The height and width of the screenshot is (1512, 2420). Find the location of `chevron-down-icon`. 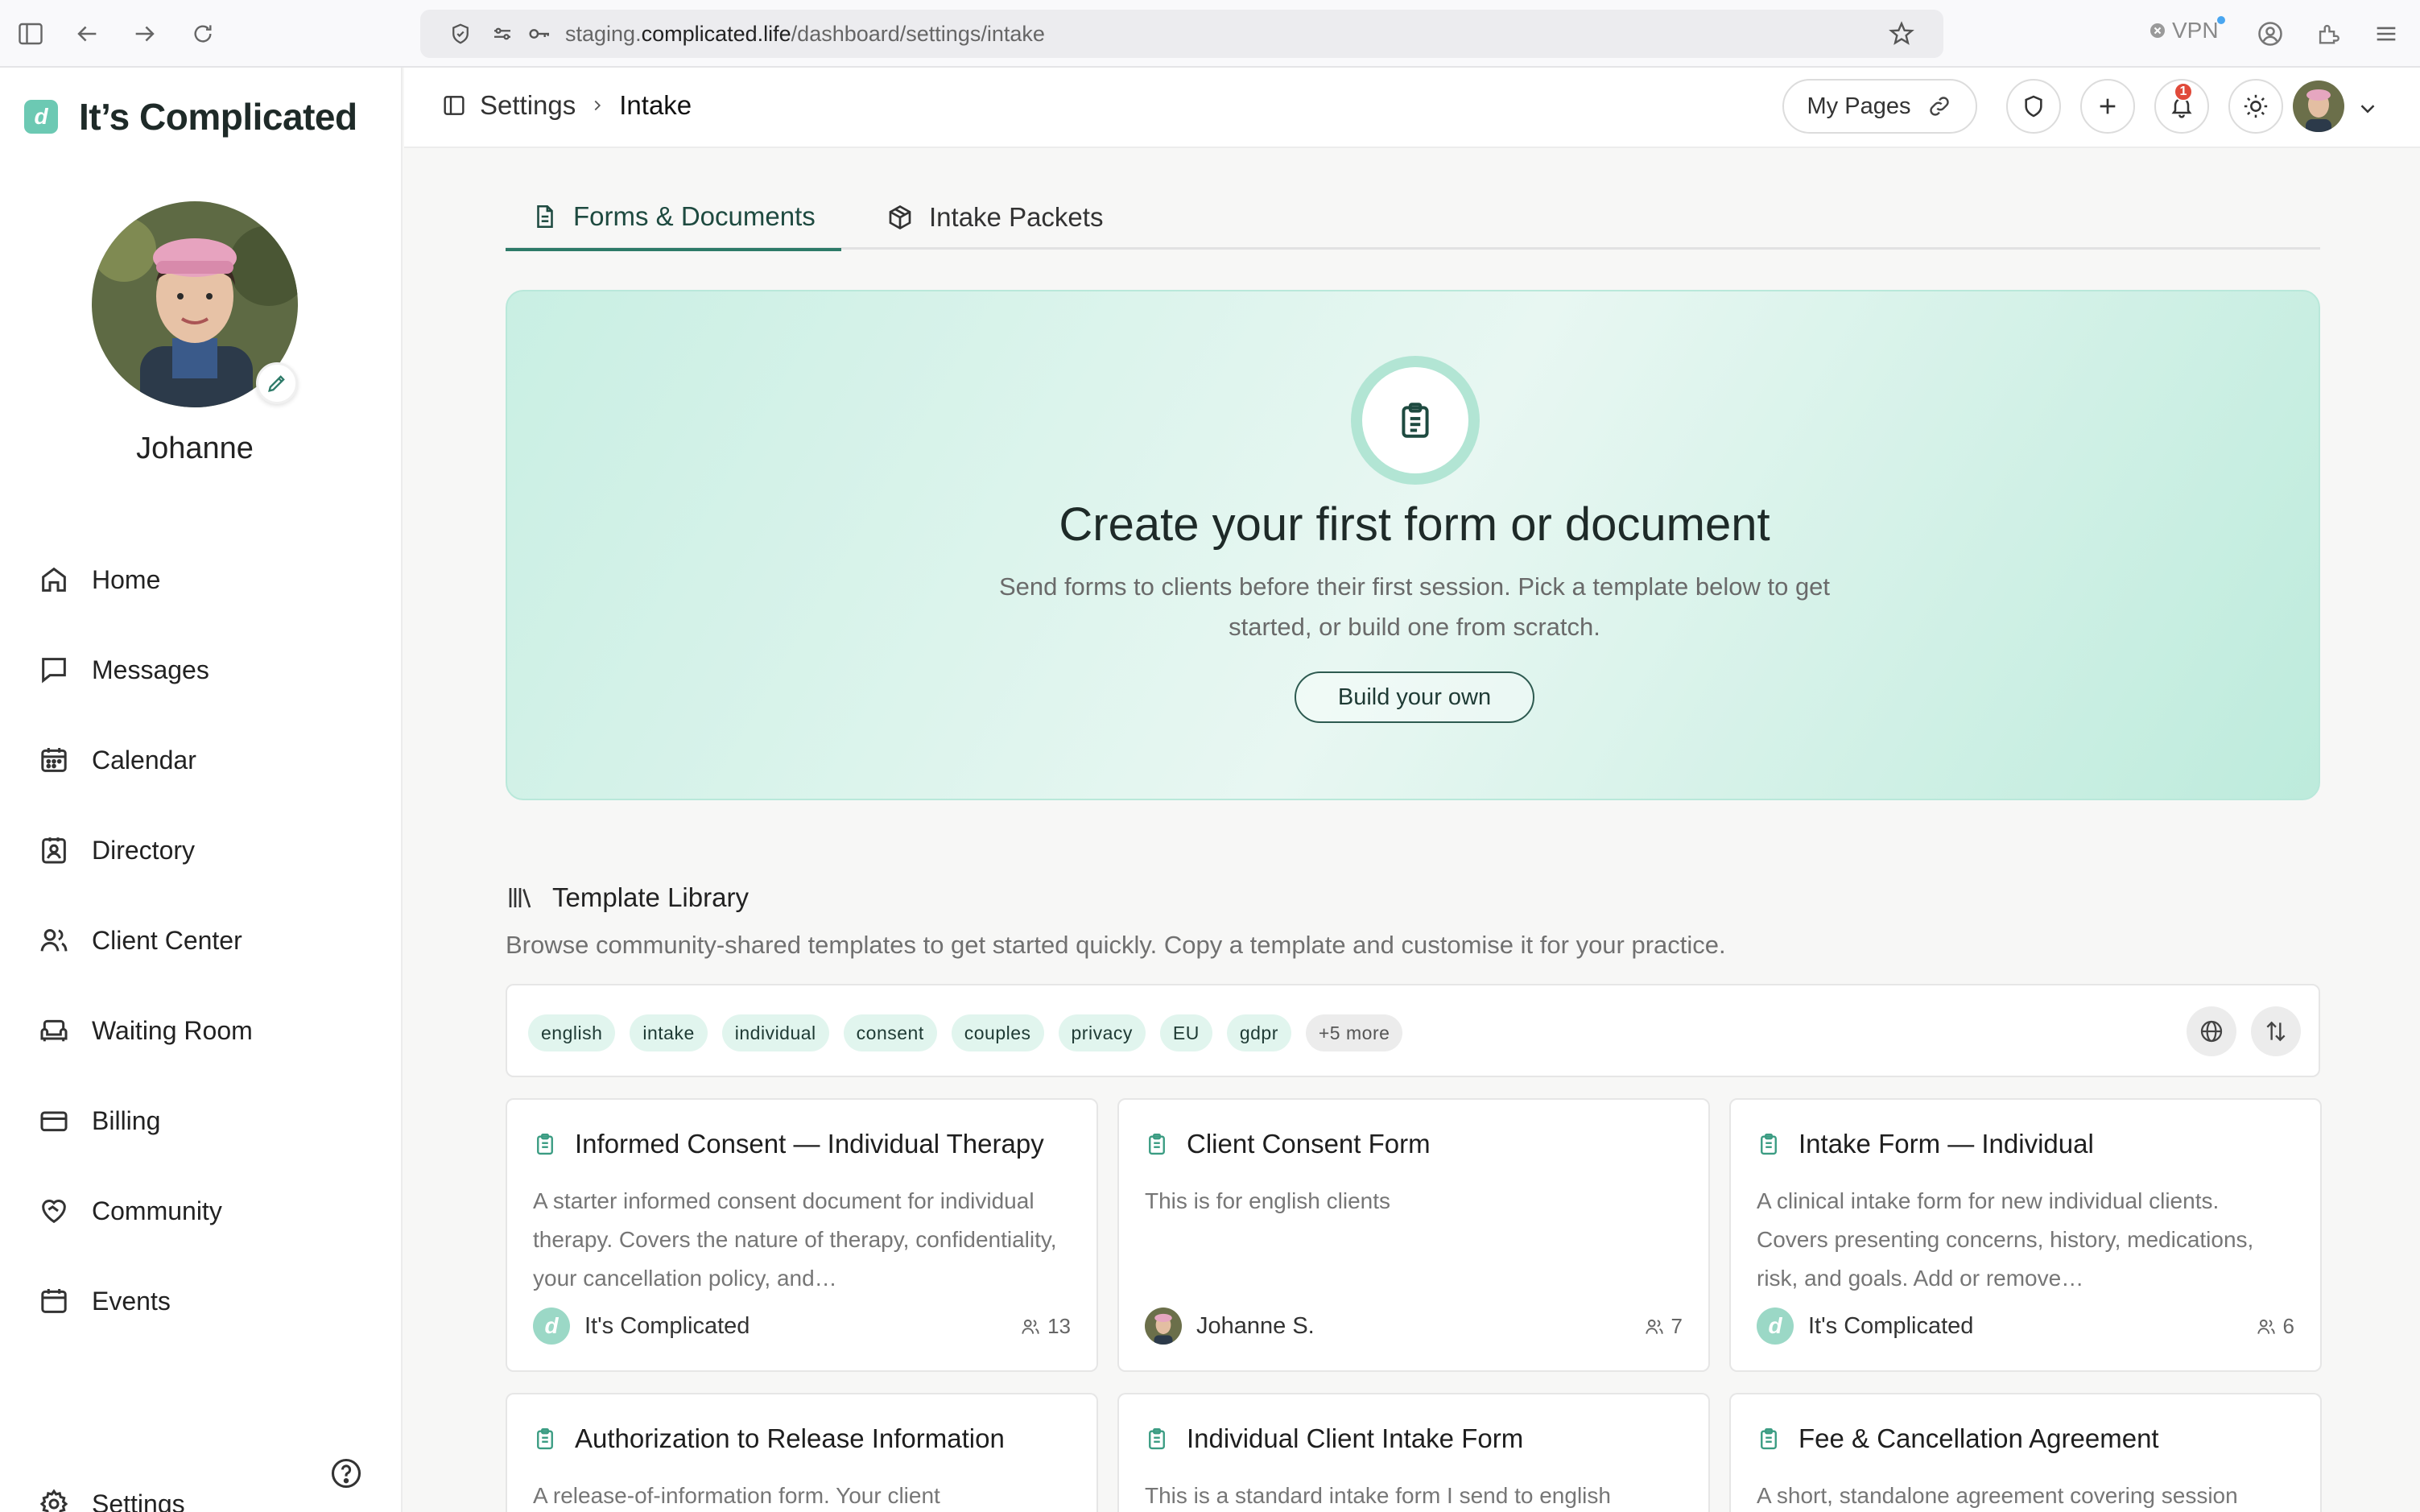

chevron-down-icon is located at coordinates (2368, 109).